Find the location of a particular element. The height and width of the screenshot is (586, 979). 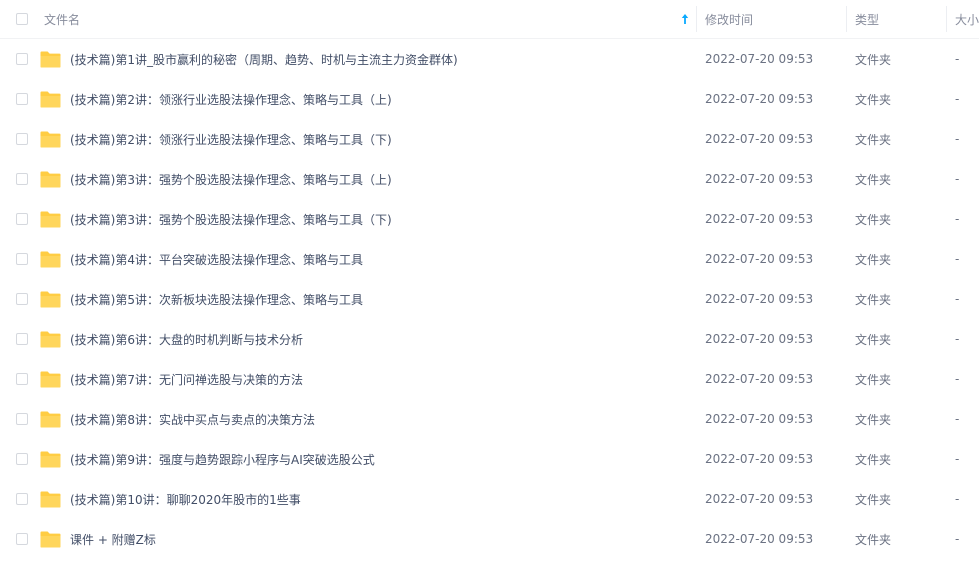

file-name: (技术篇)第8讲：实战中买点与卖点的决策方法 is located at coordinates (192, 419).